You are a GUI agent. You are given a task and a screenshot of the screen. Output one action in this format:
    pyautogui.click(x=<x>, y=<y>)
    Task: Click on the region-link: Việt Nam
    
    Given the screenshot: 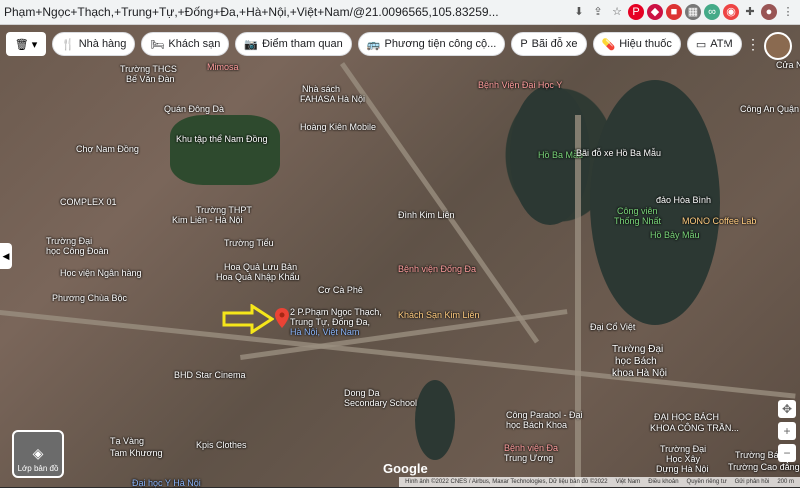 What is the action you would take?
    pyautogui.click(x=628, y=482)
    